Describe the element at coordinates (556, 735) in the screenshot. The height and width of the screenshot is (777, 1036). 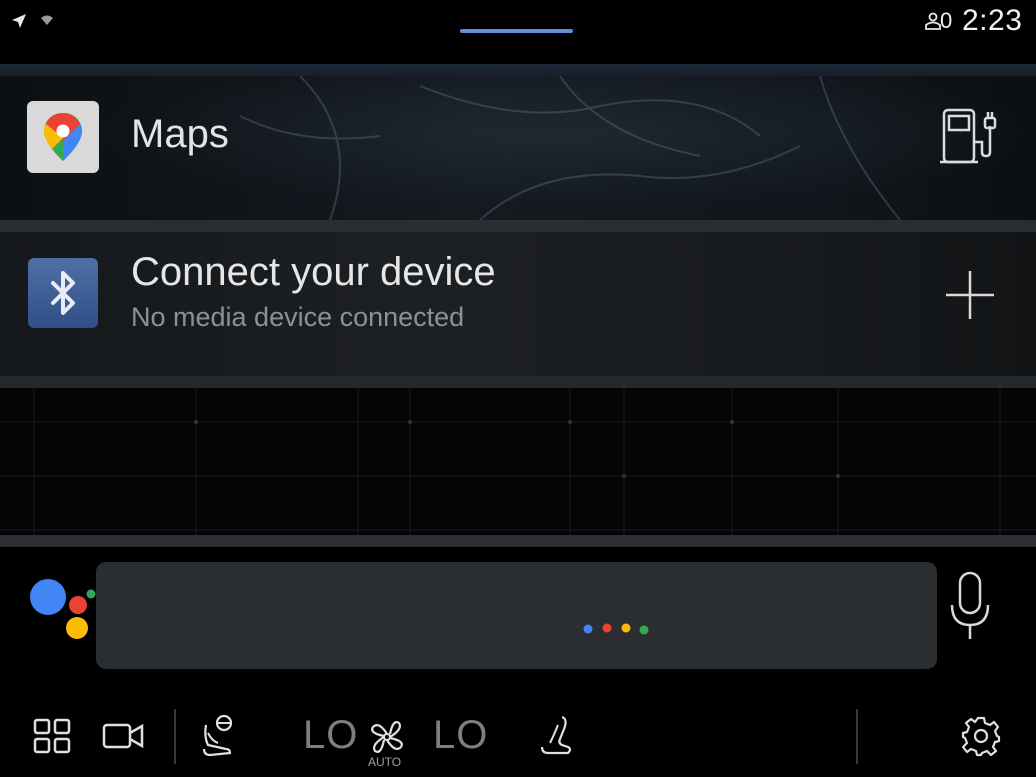
I see `seat-heat-icon` at that location.